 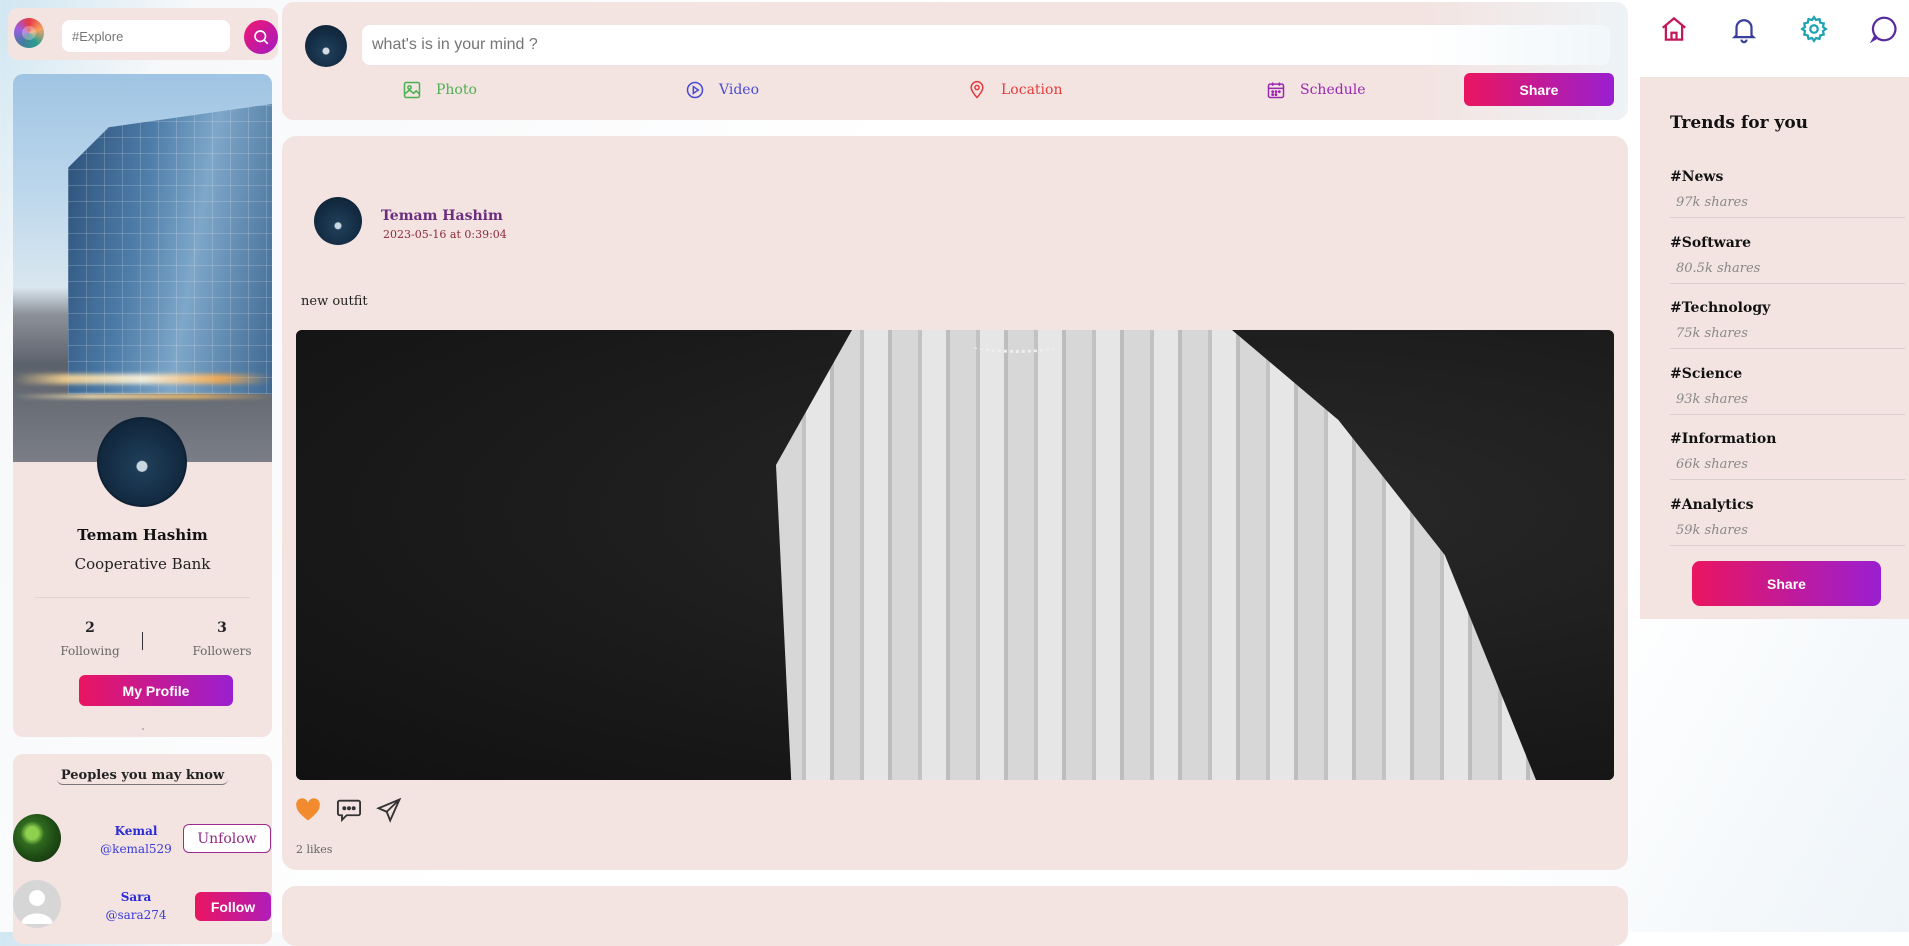 I want to click on left-topbar, so click(x=143, y=34).